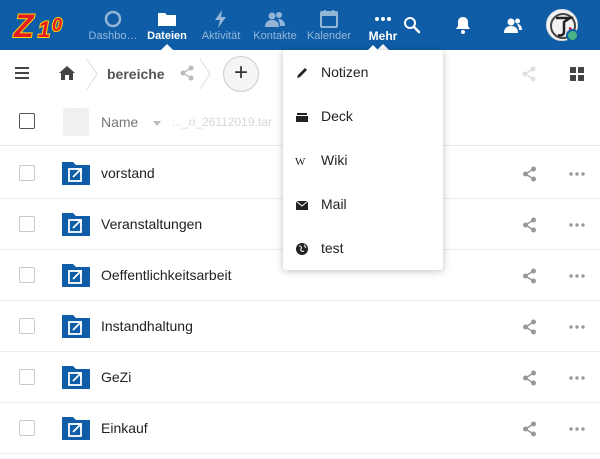  Describe the element at coordinates (222, 122) in the screenshot. I see `ghost-filename: ..._ri_26112019.tar` at that location.